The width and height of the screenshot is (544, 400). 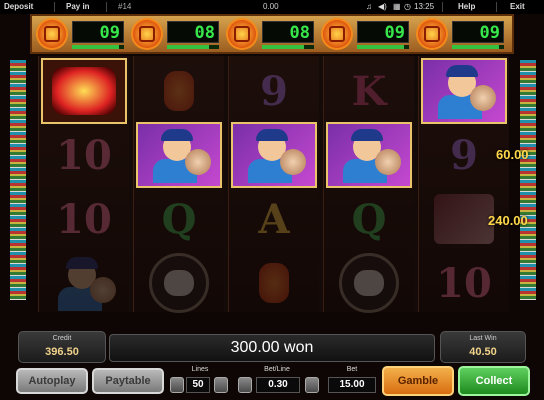 What do you see at coordinates (397, 7) in the screenshot?
I see `film-icon: ▦` at bounding box center [397, 7].